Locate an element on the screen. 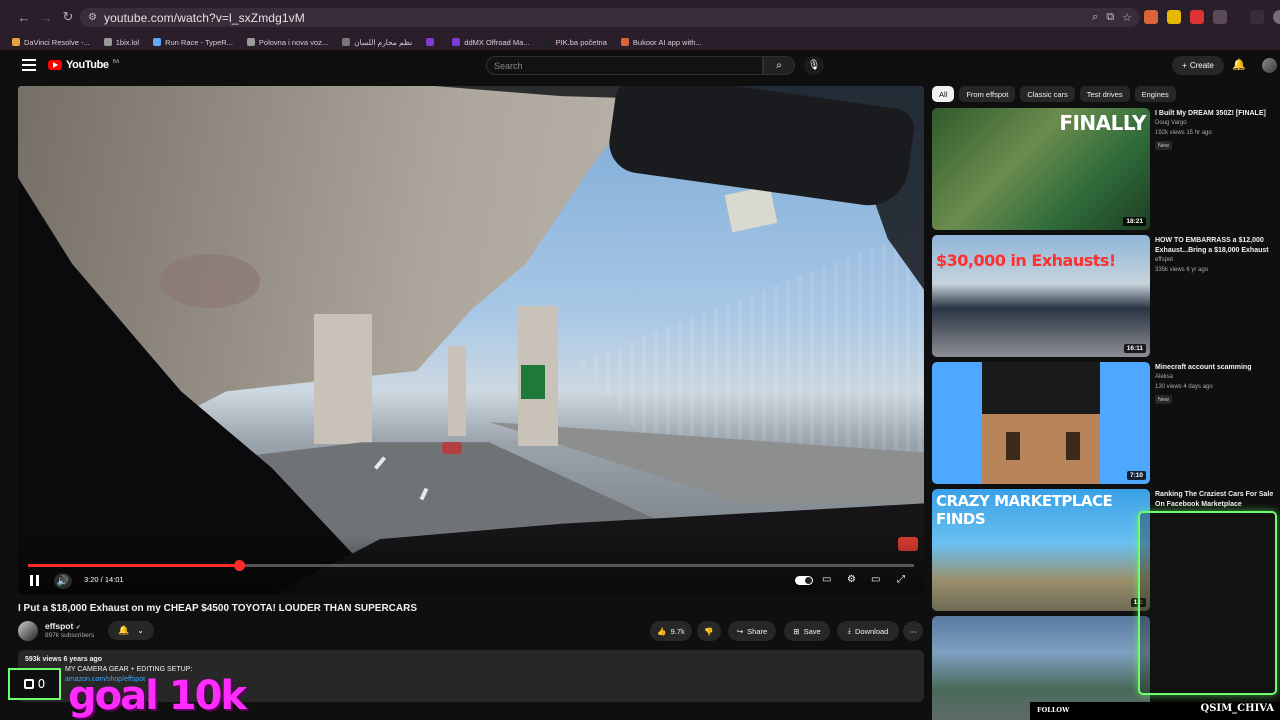 The height and width of the screenshot is (720, 1280). install-icon: ⧉ is located at coordinates (1110, 17).